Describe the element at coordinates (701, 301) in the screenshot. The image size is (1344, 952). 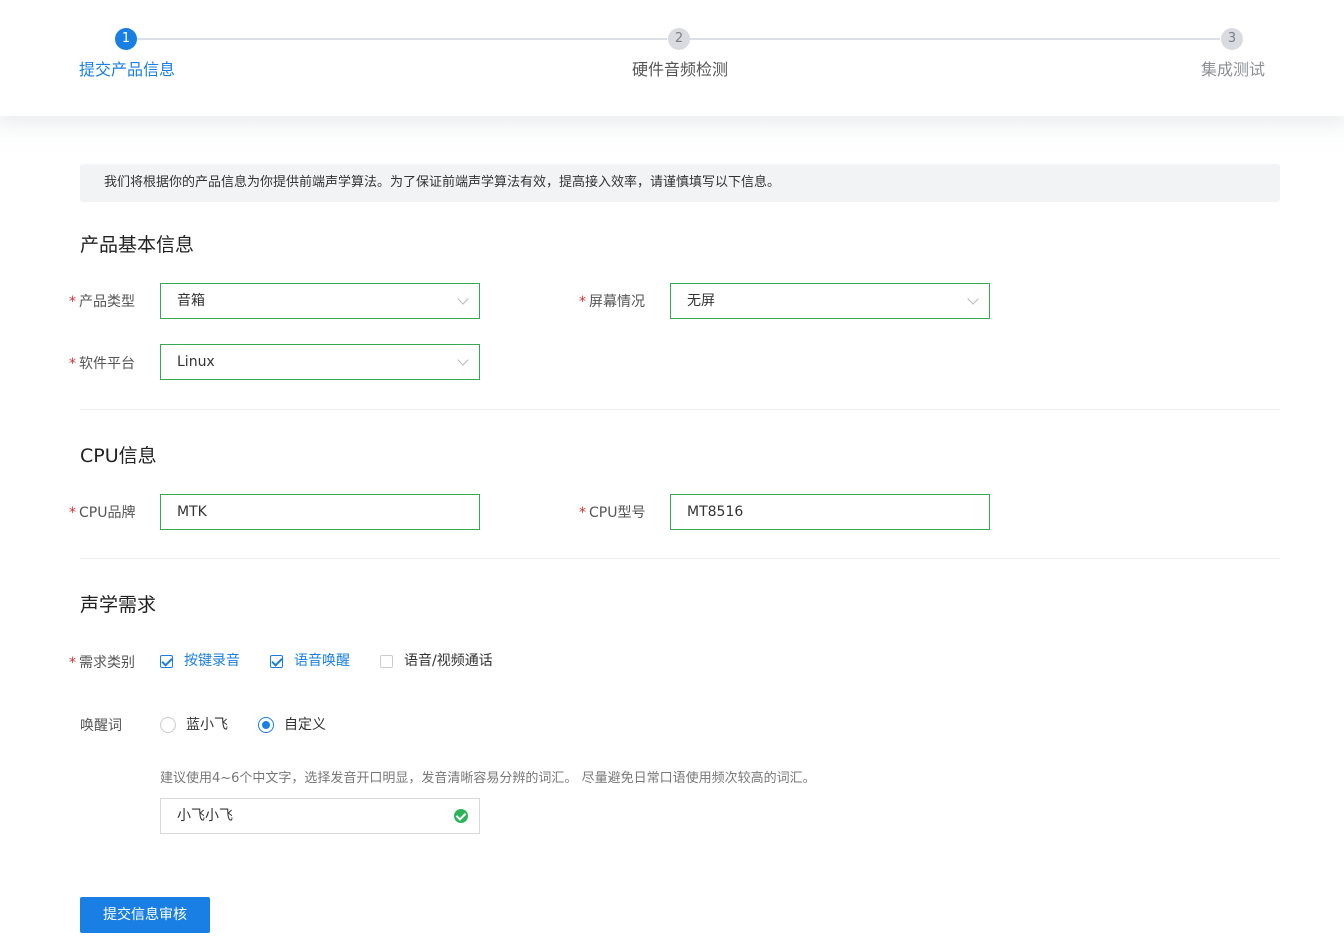
I see `screen-value: 无屏` at that location.